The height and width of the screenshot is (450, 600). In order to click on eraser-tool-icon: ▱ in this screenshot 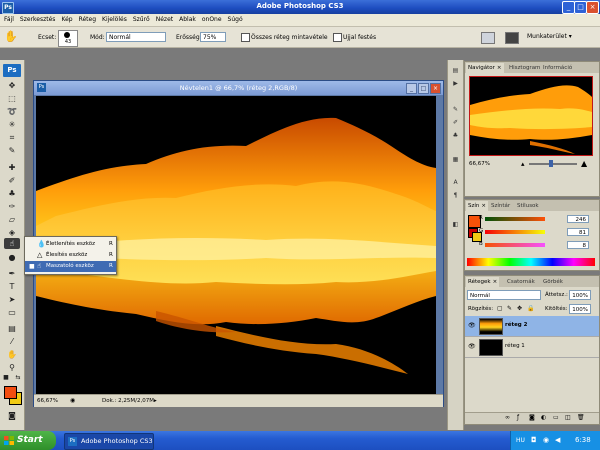, I will do `click(12, 219)`.